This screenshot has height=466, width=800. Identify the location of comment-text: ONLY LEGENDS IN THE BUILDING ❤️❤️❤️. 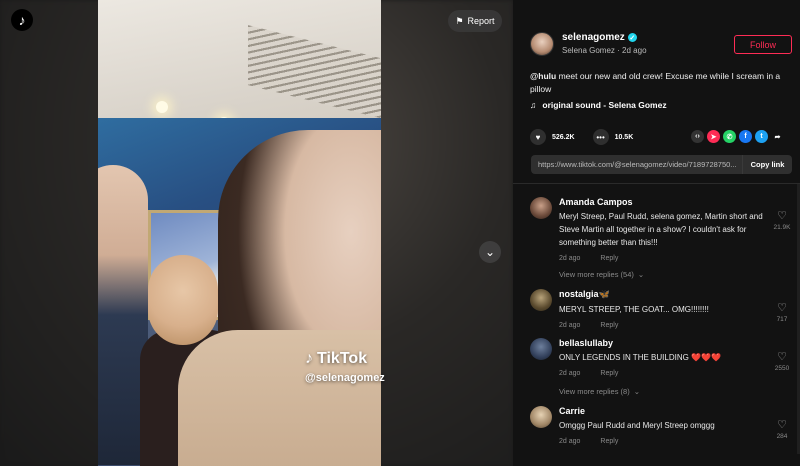
(640, 357).